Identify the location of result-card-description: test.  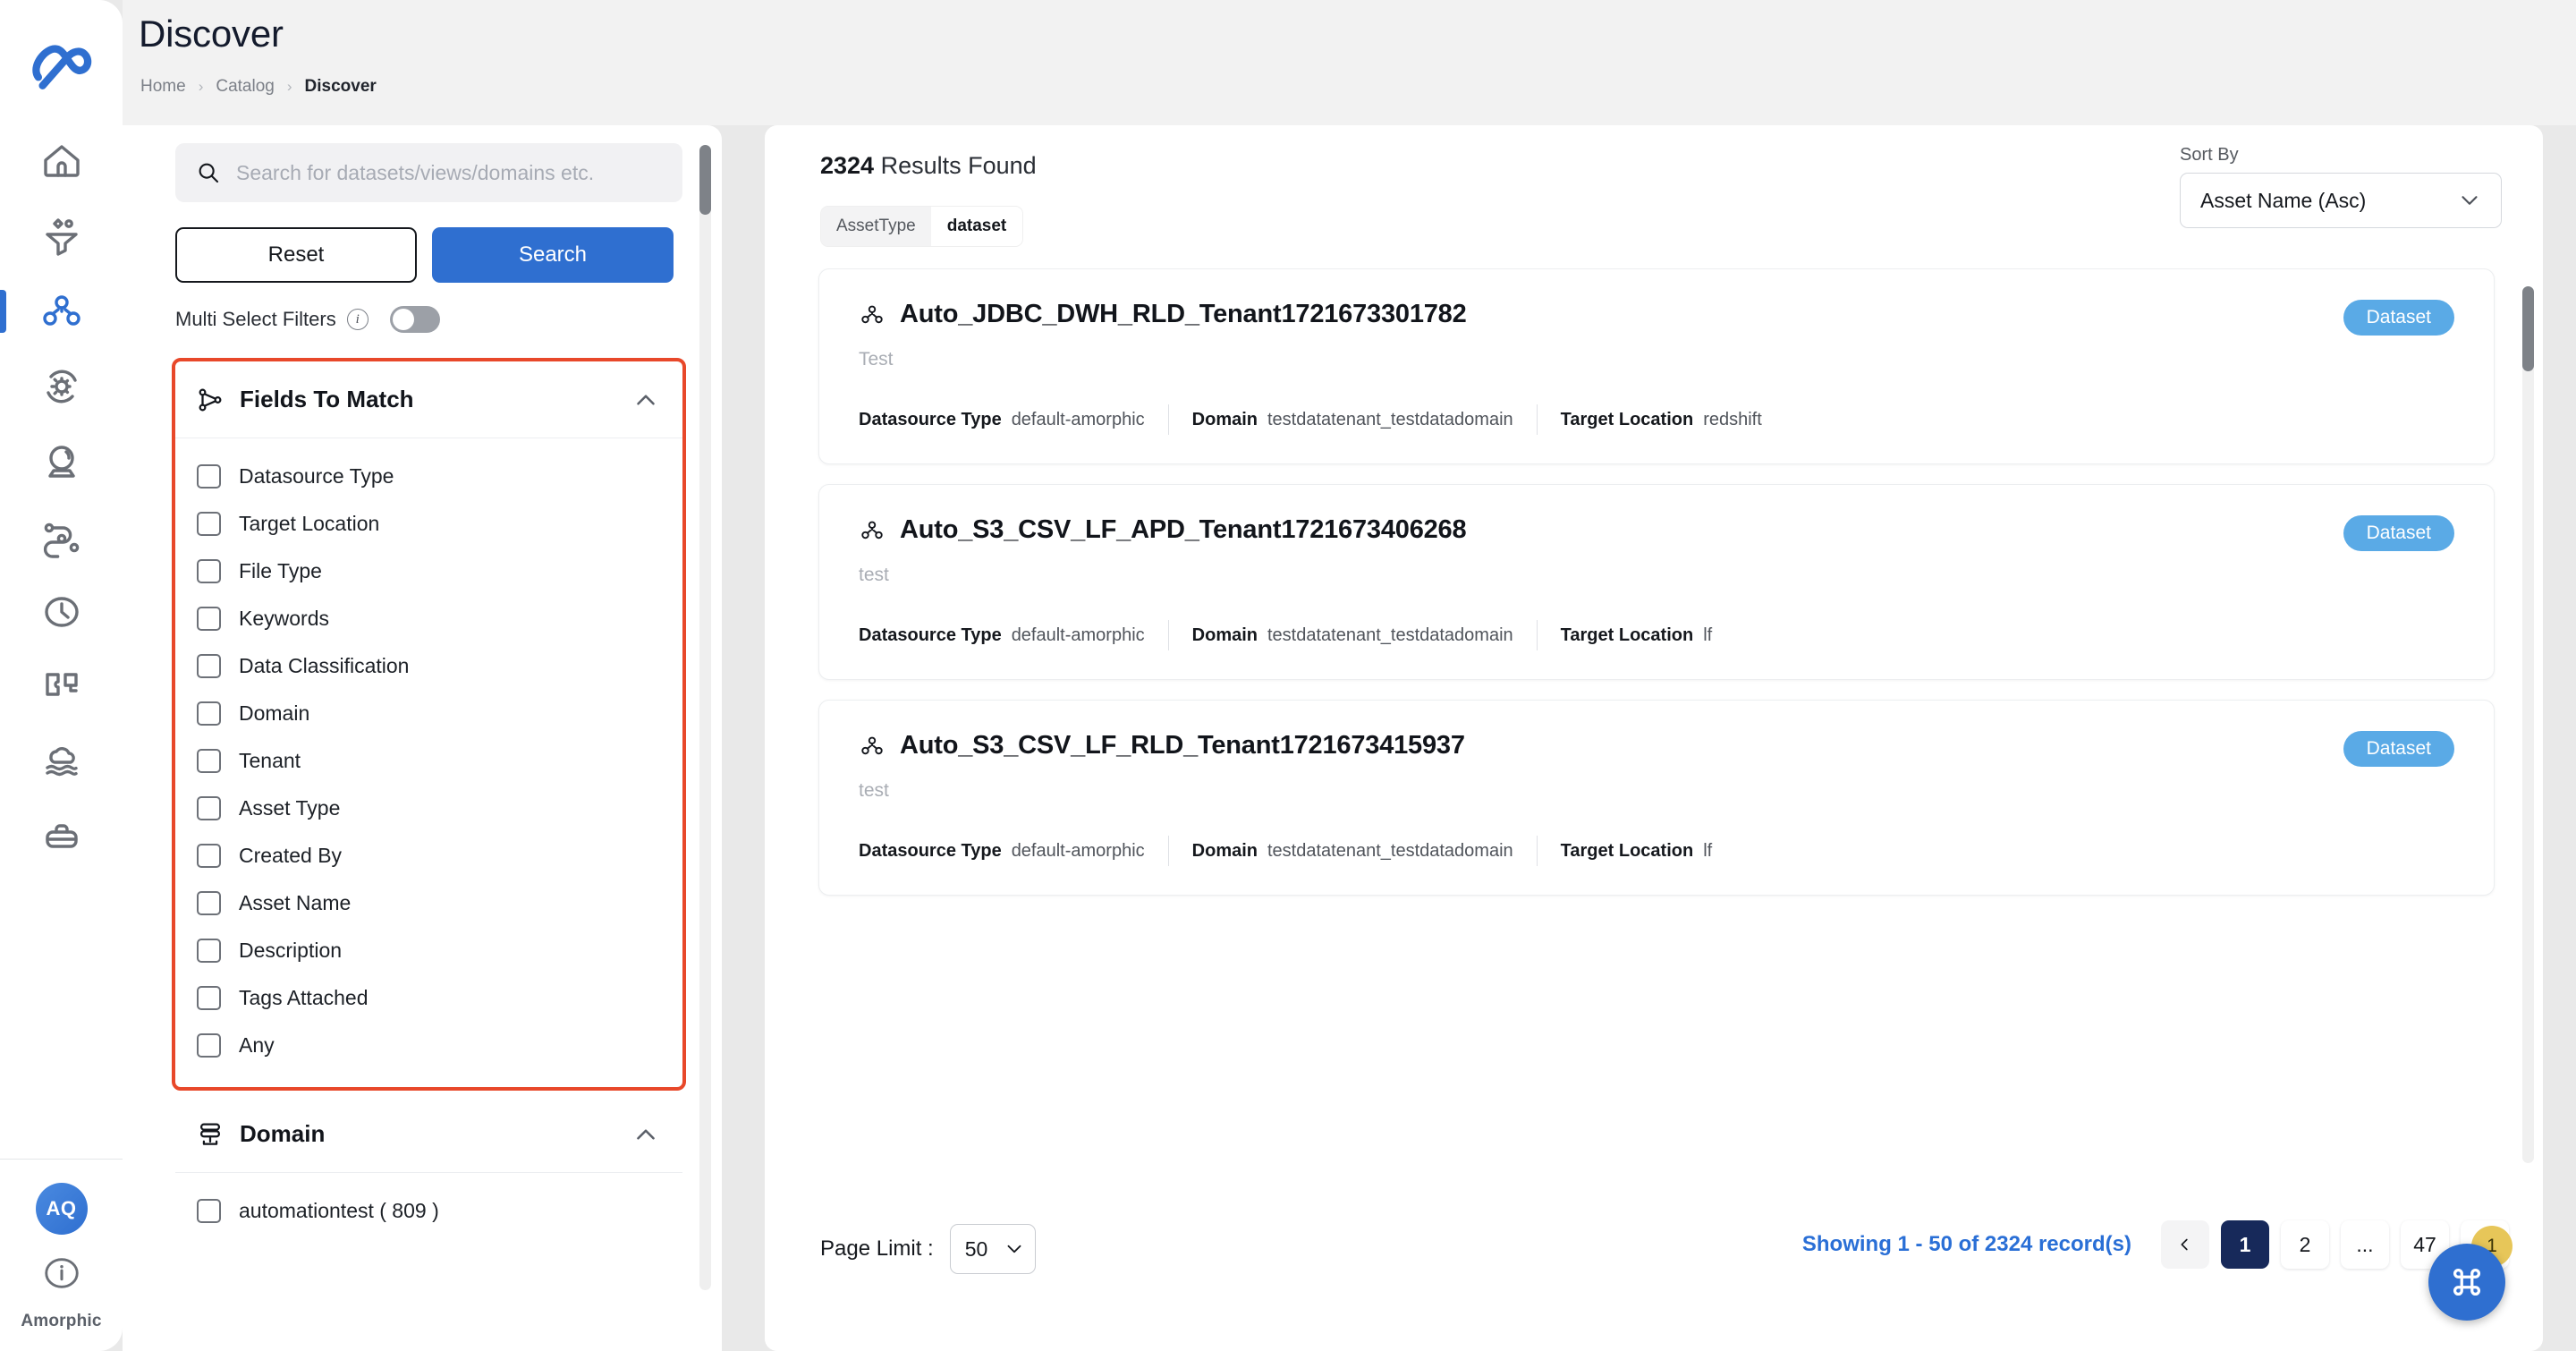
(874, 790).